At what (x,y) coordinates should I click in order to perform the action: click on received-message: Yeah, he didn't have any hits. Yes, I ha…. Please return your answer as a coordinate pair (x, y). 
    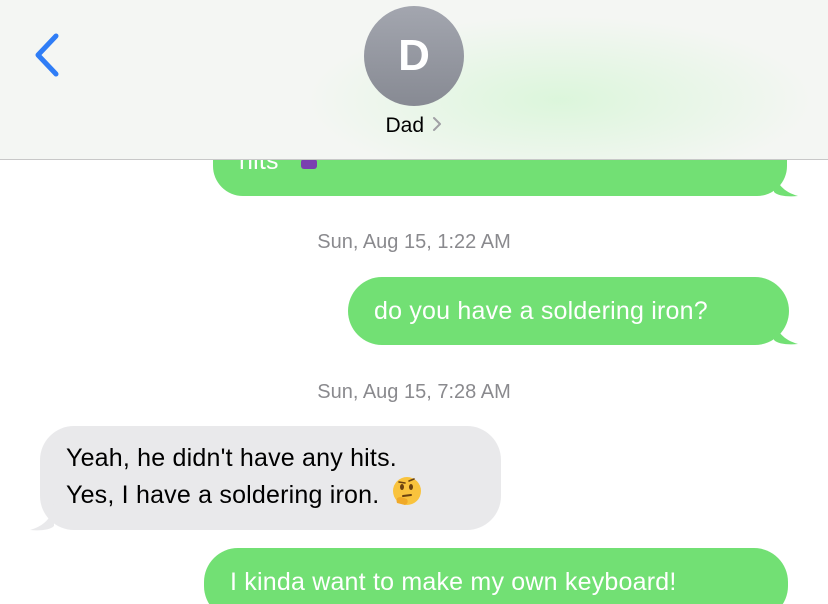
    Looking at the image, I should click on (270, 478).